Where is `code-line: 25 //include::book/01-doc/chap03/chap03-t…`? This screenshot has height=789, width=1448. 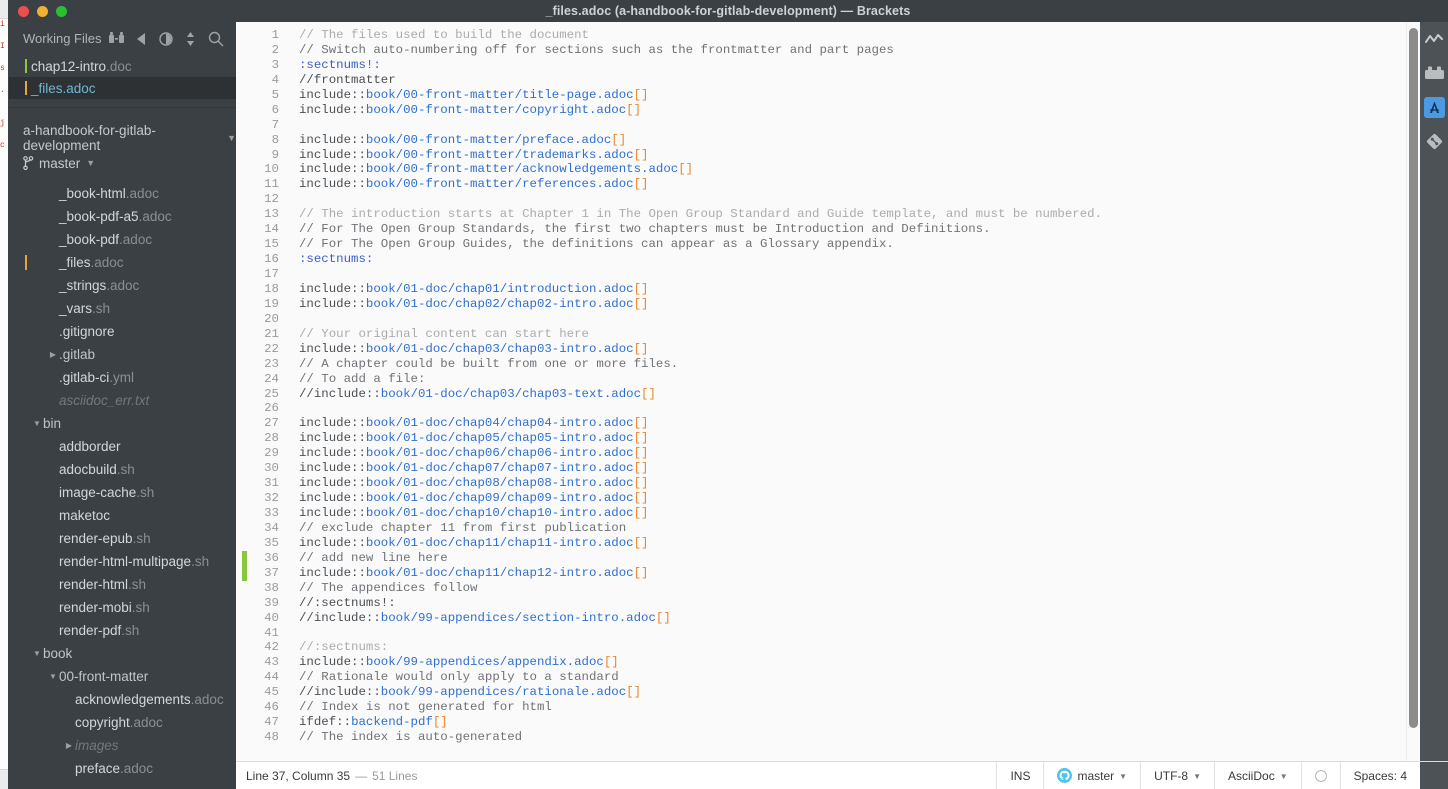
code-line: 25 //include::book/01-doc/chap03/chap03-t… is located at coordinates (828, 394).